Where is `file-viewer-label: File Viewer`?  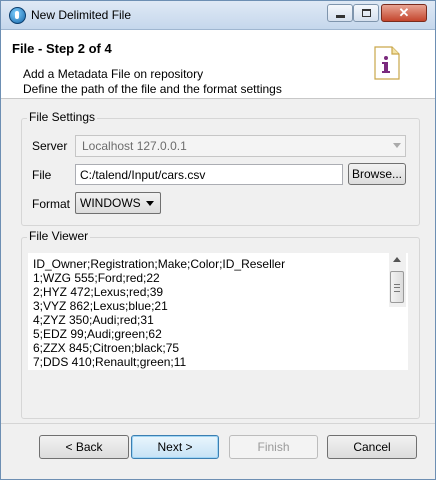 file-viewer-label: File Viewer is located at coordinates (59, 236).